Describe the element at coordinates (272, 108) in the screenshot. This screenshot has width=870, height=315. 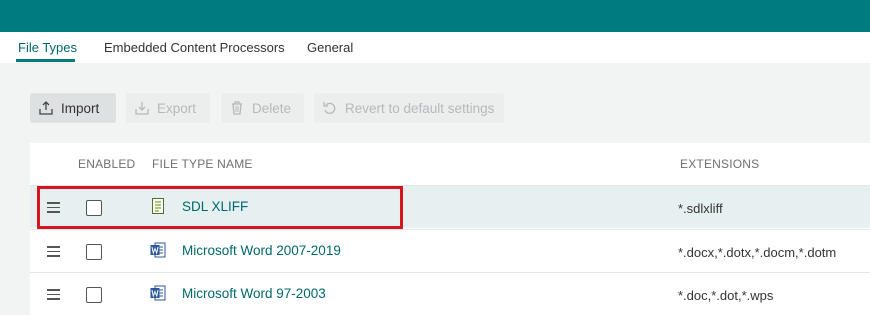
I see `delete-label: Delete` at that location.